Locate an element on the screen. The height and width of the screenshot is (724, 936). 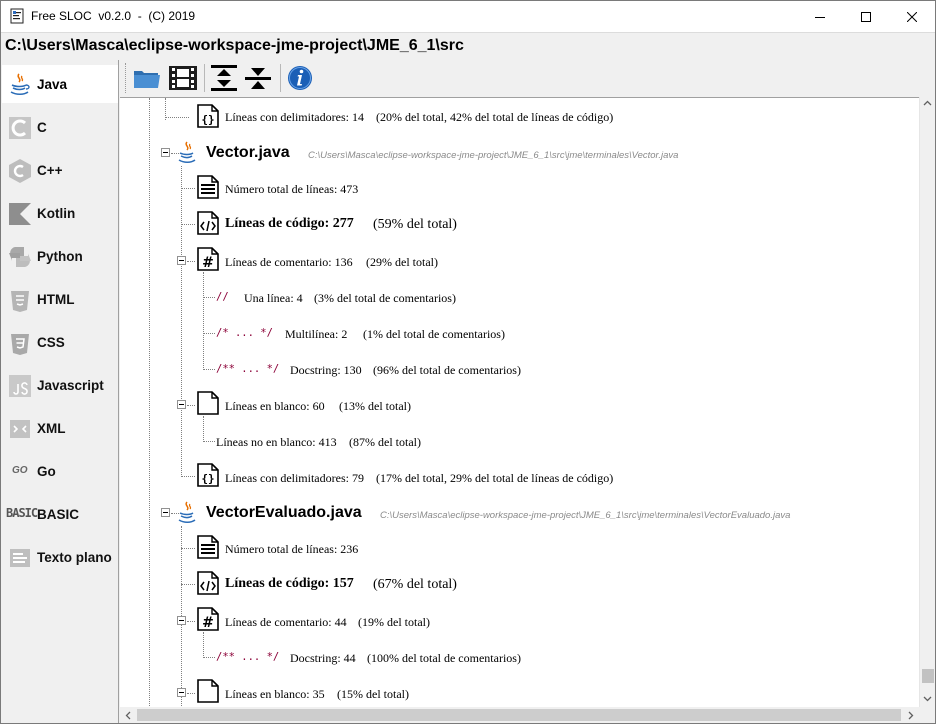
sidebar-item-java: Java is located at coordinates (60, 84).